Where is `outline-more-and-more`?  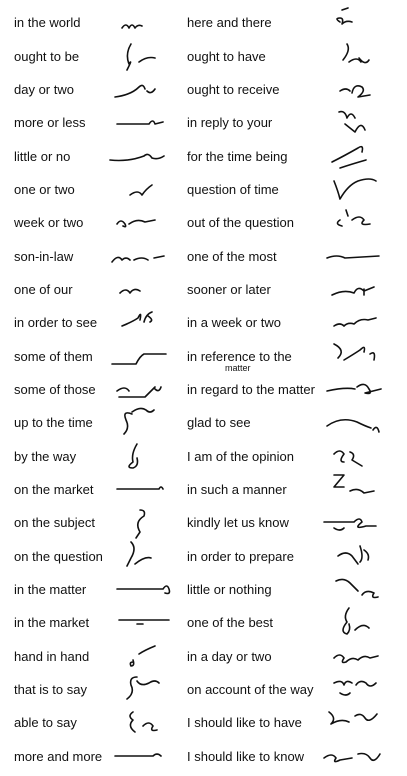
outline-more-and-more is located at coordinates (138, 755).